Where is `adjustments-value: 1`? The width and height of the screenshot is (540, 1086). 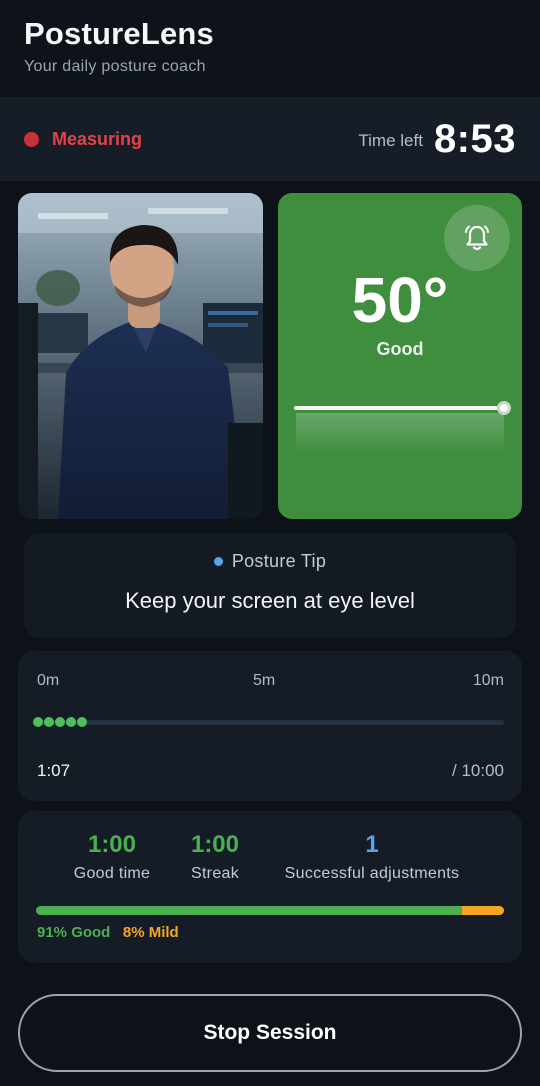
adjustments-value: 1 is located at coordinates (372, 844).